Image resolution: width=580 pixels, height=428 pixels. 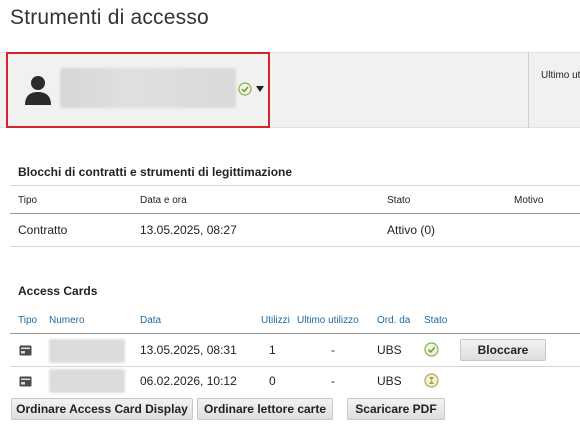 What do you see at coordinates (431, 380) in the screenshot?
I see `hourglass-icon` at bounding box center [431, 380].